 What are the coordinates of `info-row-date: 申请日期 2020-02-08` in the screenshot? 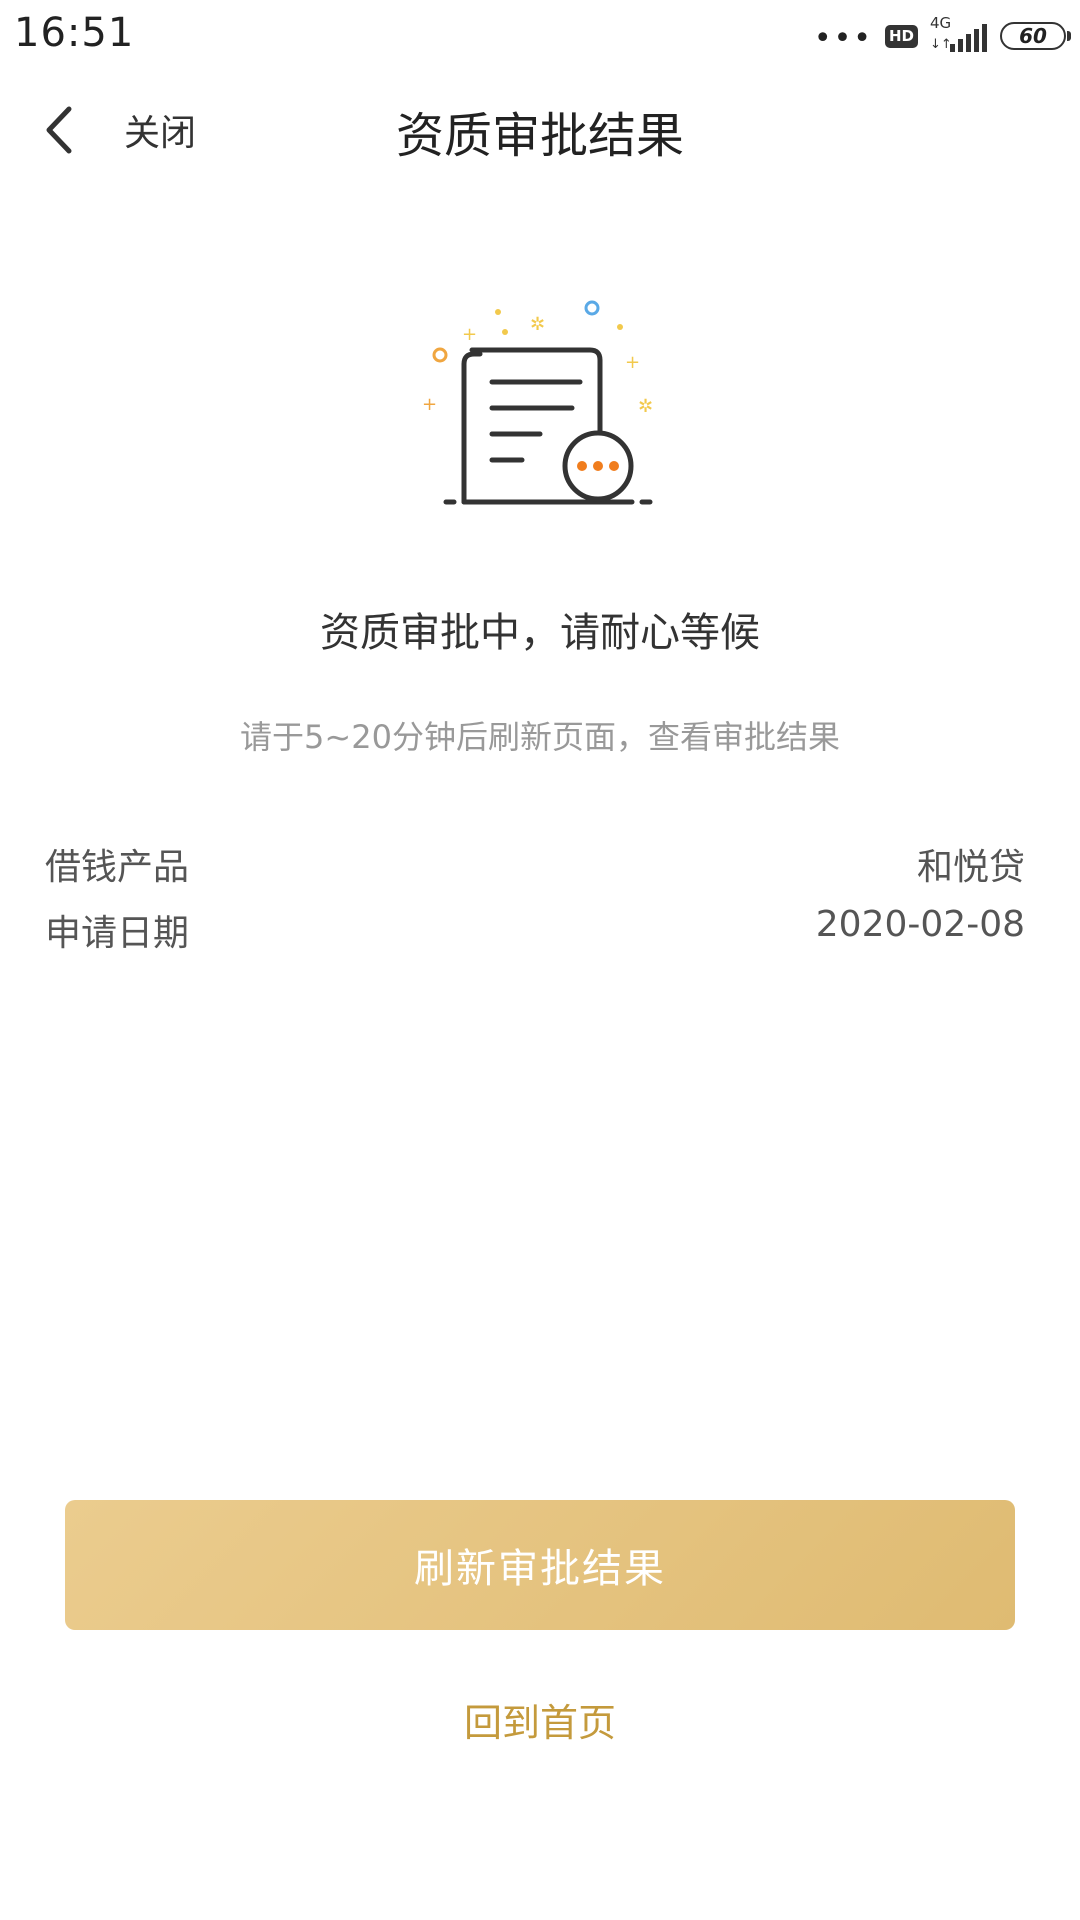 It's located at (540, 929).